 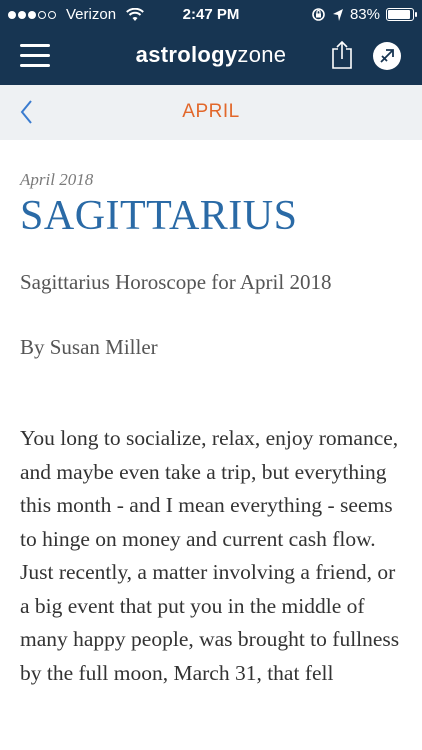 I want to click on battery-level, so click(x=399, y=14).